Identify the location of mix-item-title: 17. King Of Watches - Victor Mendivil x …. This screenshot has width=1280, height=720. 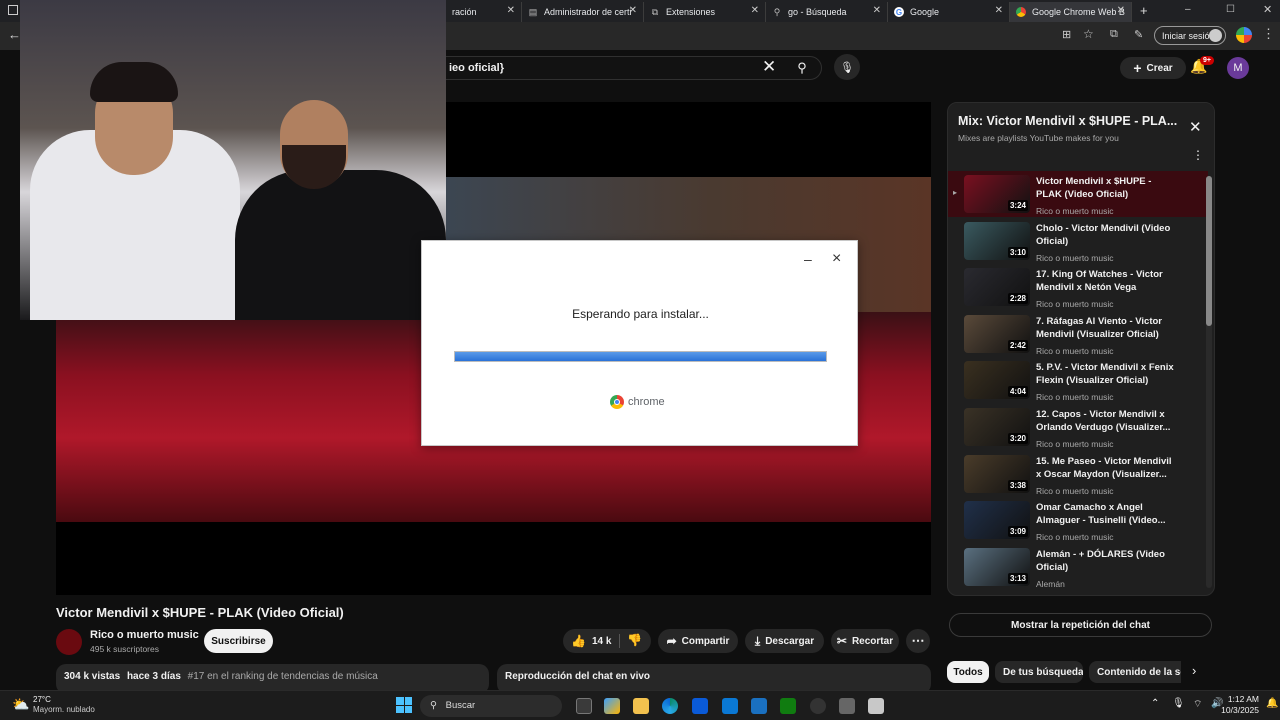
(1106, 281).